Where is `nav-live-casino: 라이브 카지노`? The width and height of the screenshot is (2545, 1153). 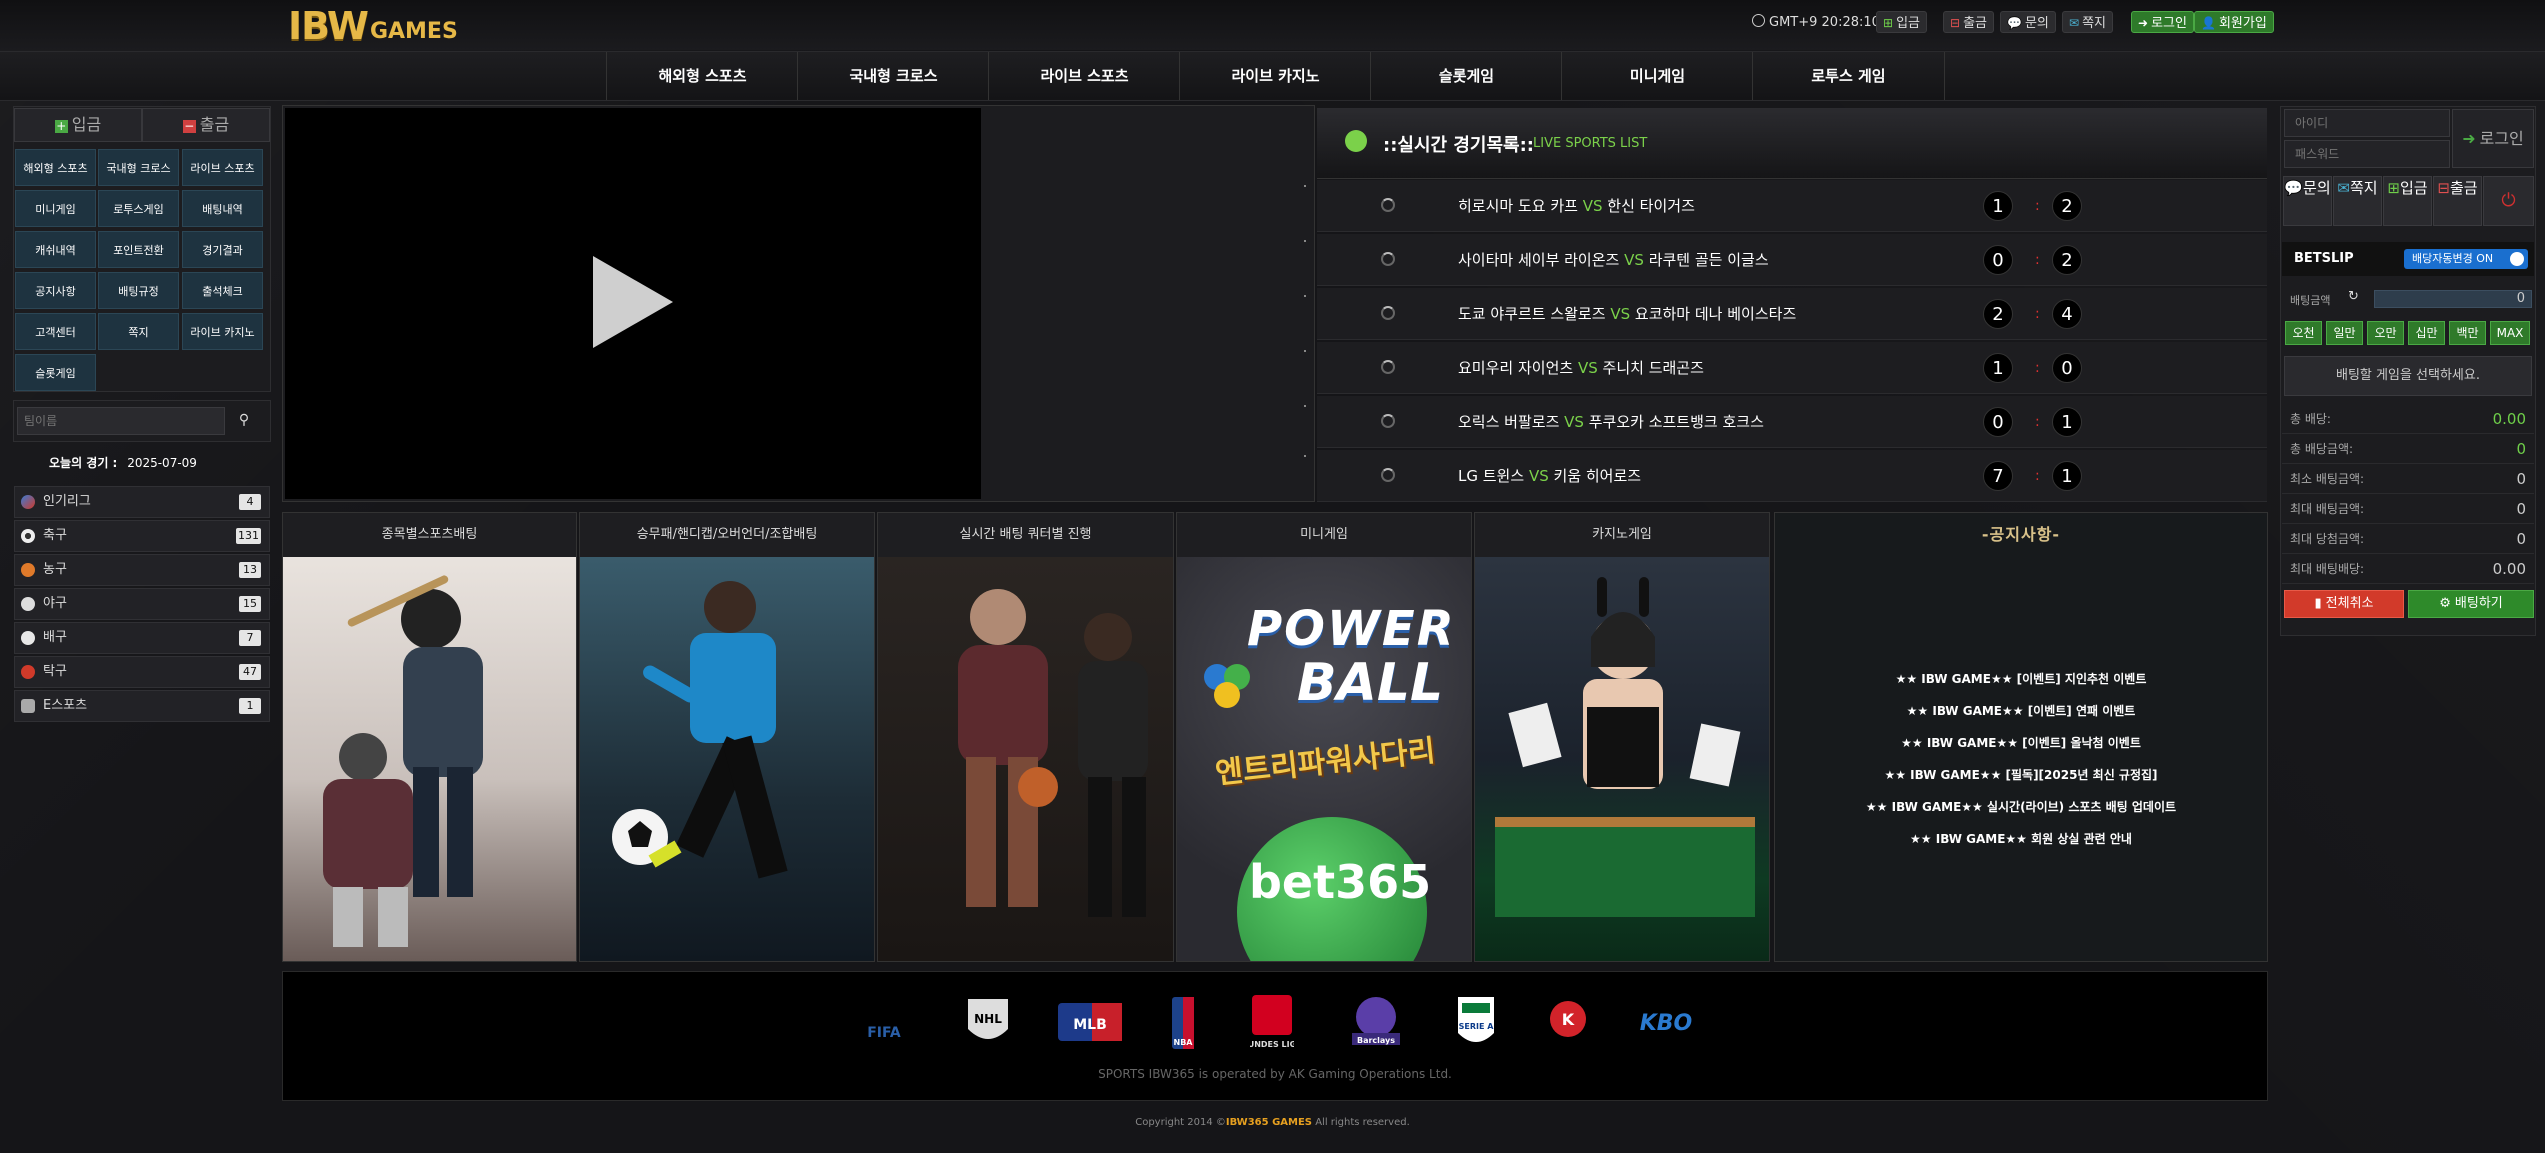
nav-live-casino: 라이브 카지노 is located at coordinates (1275, 76).